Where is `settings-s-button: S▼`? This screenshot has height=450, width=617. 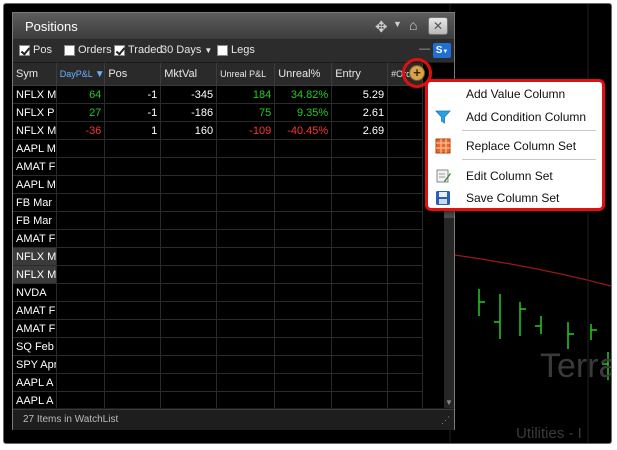 settings-s-button: S▼ is located at coordinates (442, 50).